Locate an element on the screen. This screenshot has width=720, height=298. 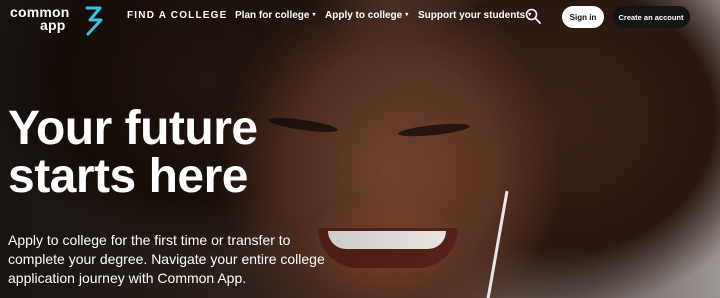
nav-item-label: Apply to college is located at coordinates (364, 15).